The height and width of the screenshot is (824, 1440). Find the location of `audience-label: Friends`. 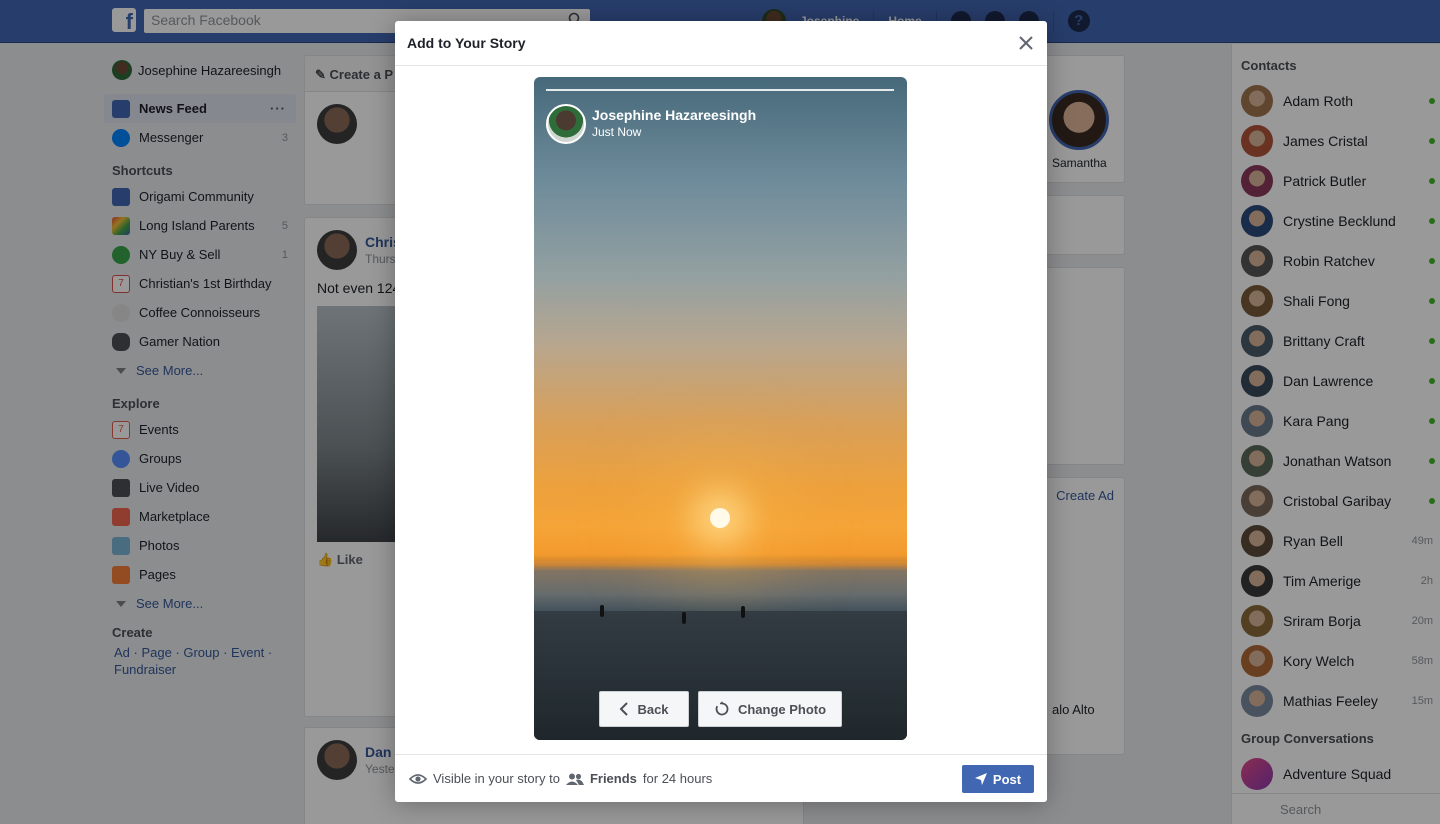

audience-label: Friends is located at coordinates (613, 778).